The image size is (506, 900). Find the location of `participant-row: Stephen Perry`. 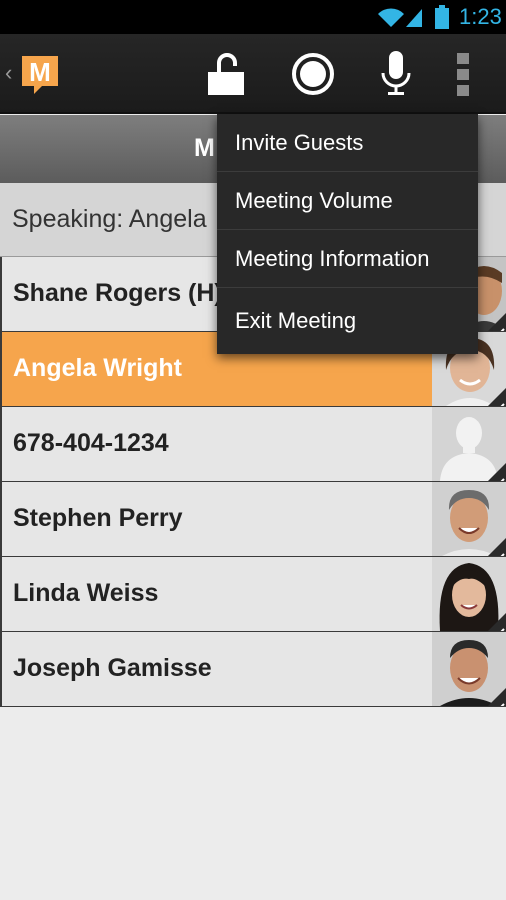

participant-row: Stephen Perry is located at coordinates (253, 519).